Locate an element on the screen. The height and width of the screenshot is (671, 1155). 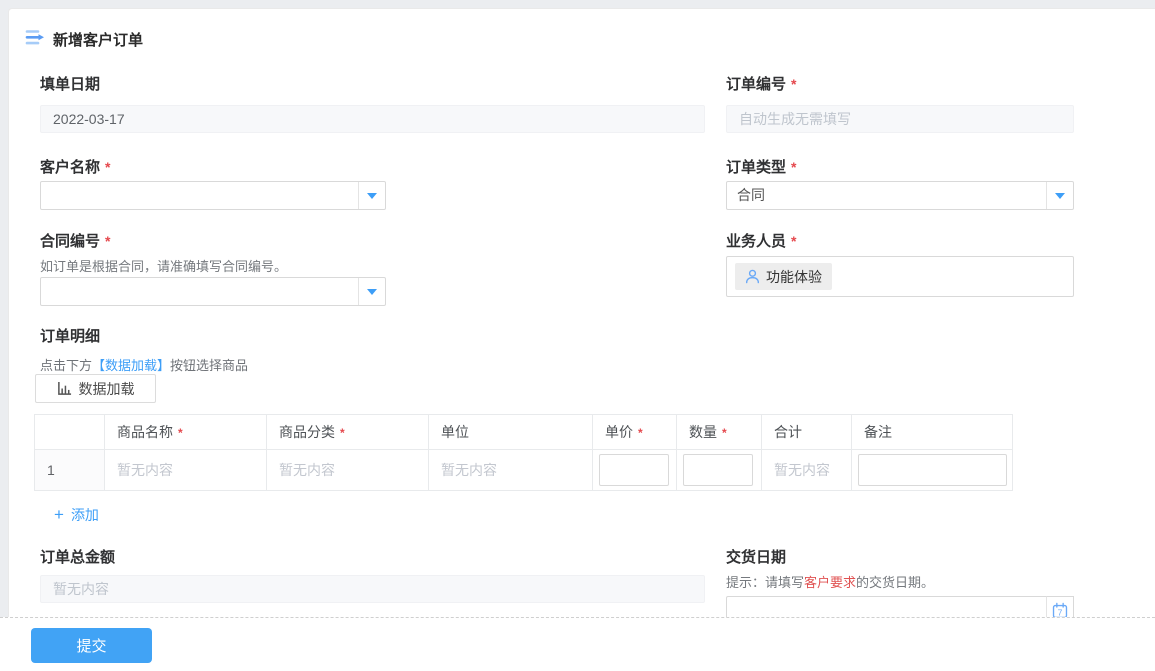
col-unit-price: 单价 * is located at coordinates (634, 432).